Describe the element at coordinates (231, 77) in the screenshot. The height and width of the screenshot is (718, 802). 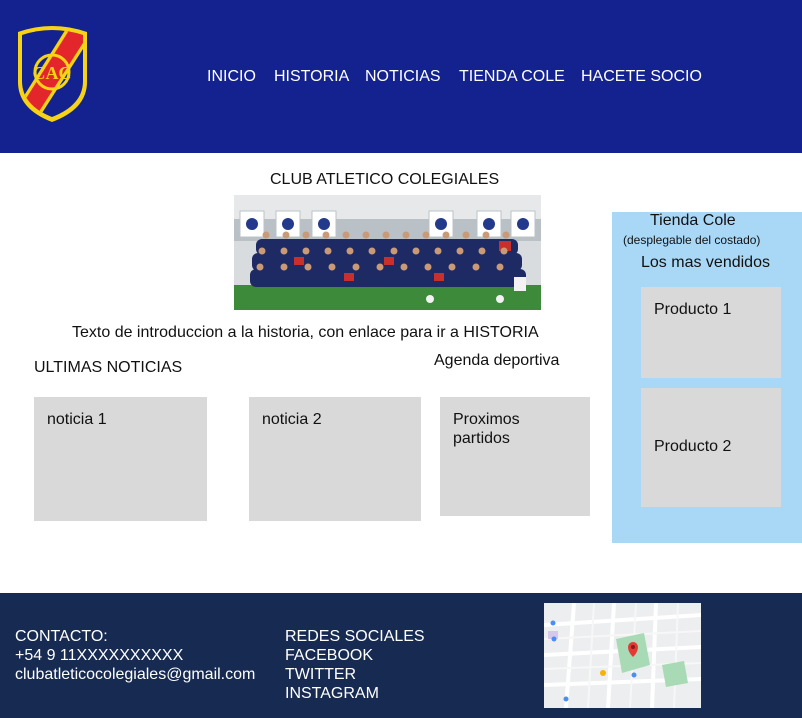
I see `nav-inicio: INICIO` at that location.